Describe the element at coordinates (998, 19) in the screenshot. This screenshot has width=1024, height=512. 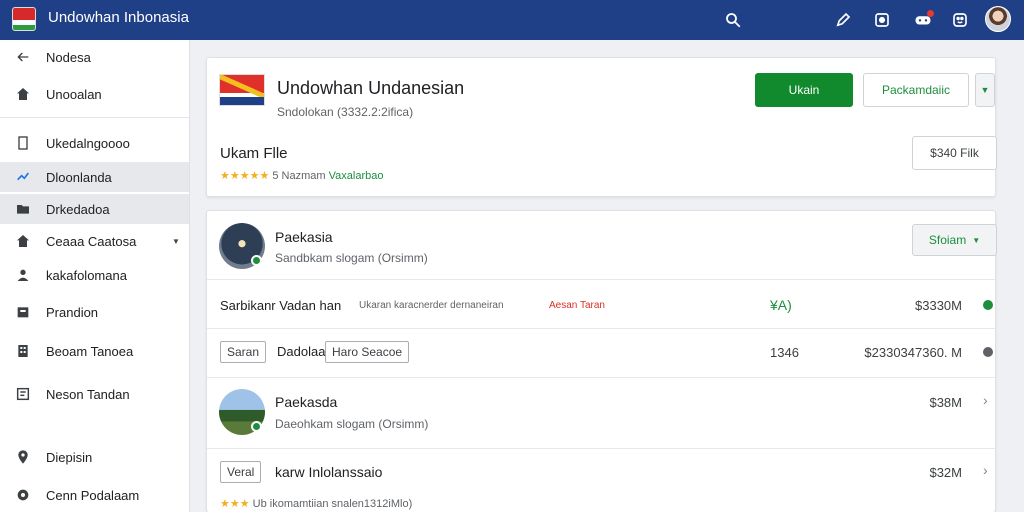
I see `avatar` at that location.